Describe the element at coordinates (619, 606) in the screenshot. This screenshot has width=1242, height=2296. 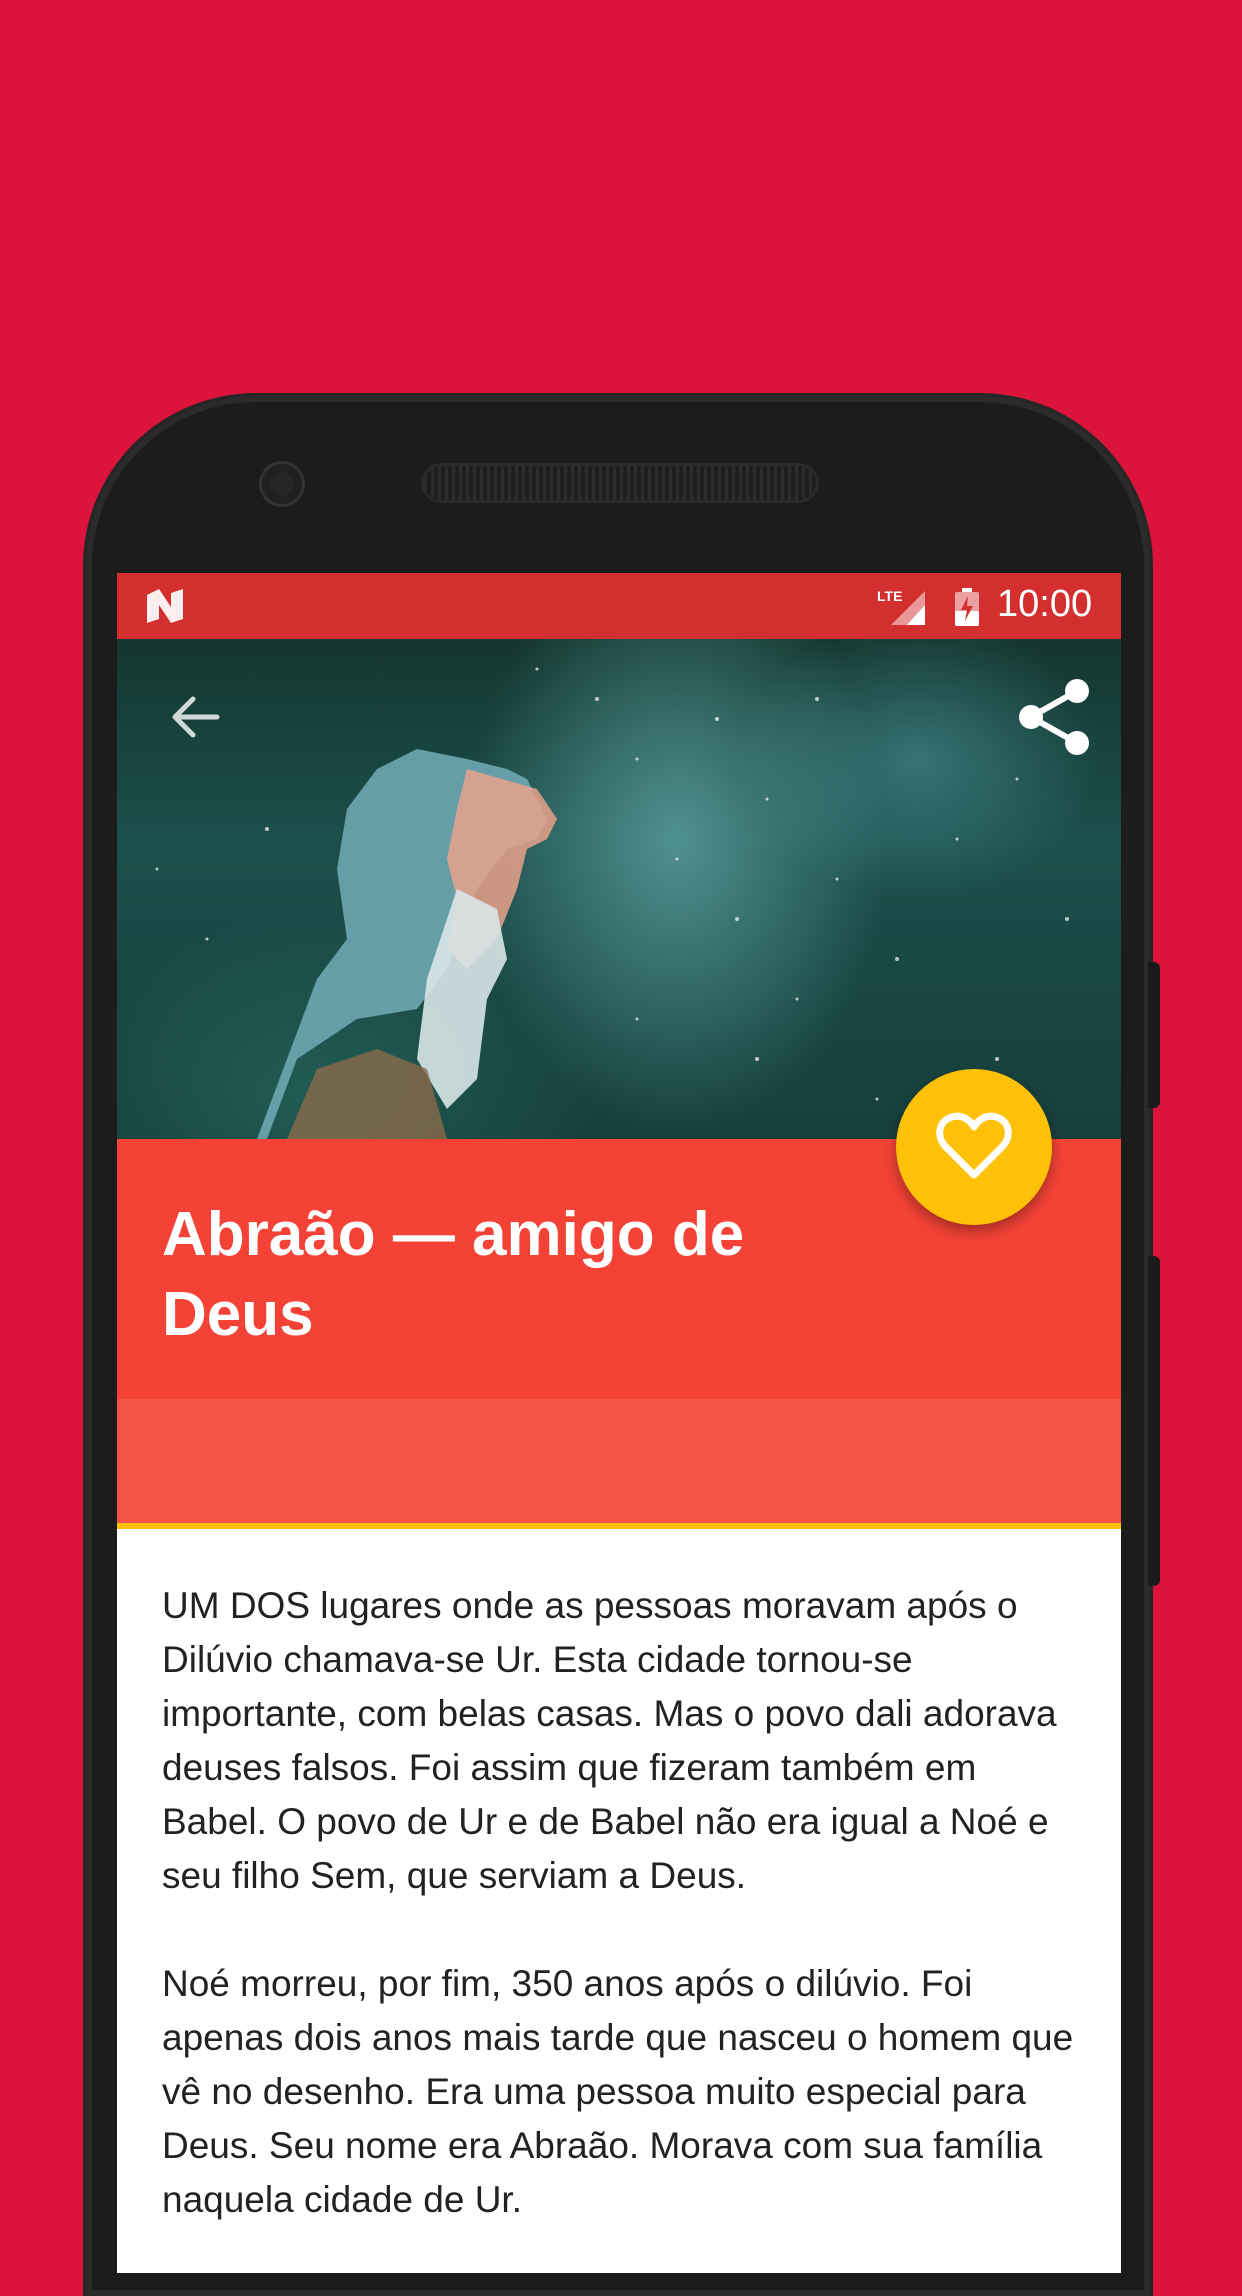
I see `status-bar: LTE 10:00` at that location.